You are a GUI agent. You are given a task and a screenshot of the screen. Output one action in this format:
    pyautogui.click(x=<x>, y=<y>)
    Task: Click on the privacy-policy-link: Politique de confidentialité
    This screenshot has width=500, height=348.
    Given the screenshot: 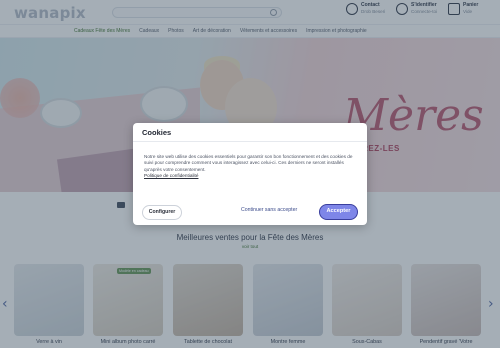 What is the action you would take?
    pyautogui.click(x=250, y=176)
    